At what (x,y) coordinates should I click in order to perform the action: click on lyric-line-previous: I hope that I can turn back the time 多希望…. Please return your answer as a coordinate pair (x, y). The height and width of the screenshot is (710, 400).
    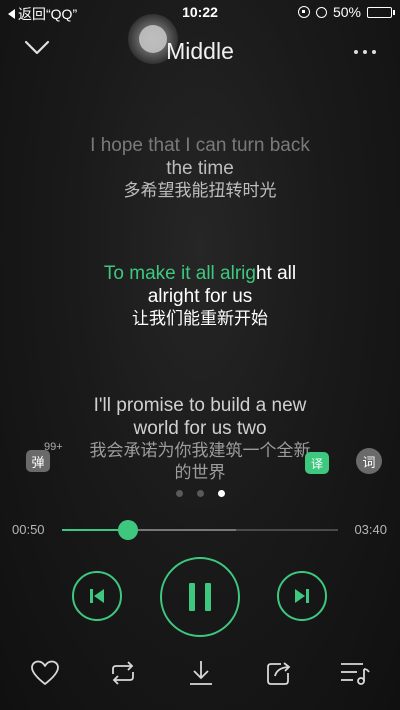
    Looking at the image, I should click on (200, 168).